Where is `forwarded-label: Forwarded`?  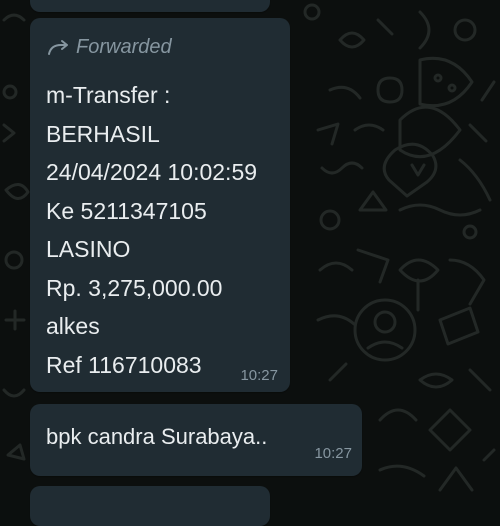 forwarded-label: Forwarded is located at coordinates (124, 47).